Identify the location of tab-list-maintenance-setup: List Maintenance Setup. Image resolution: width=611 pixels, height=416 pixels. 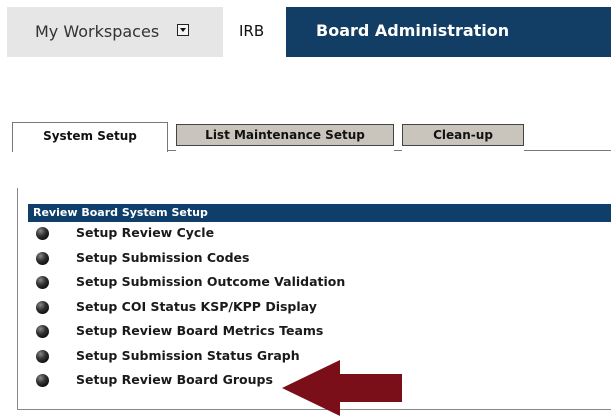
(285, 135).